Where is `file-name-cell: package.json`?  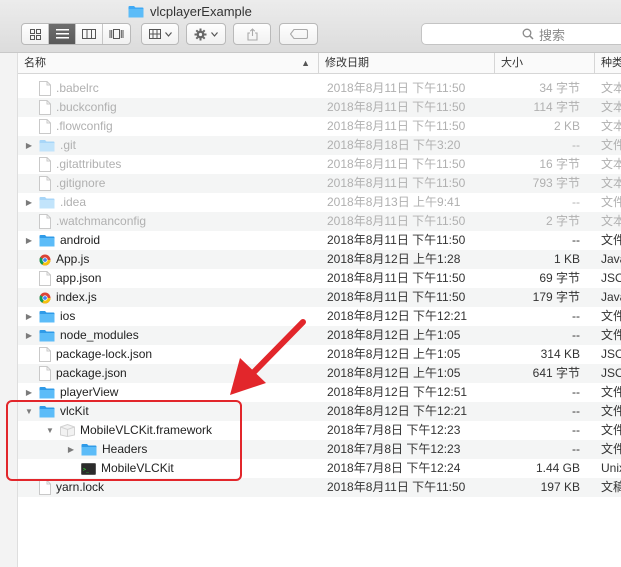 file-name-cell: package.json is located at coordinates (75, 373).